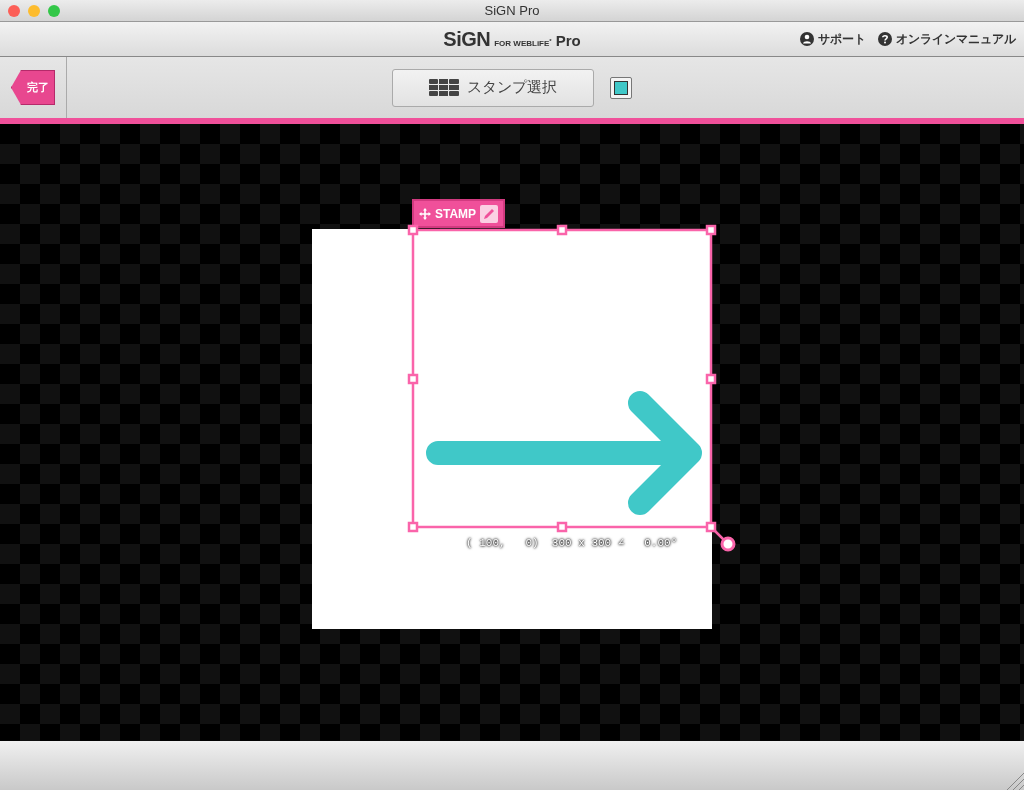 The width and height of the screenshot is (1024, 790). Describe the element at coordinates (621, 87) in the screenshot. I see `color-swatch` at that location.